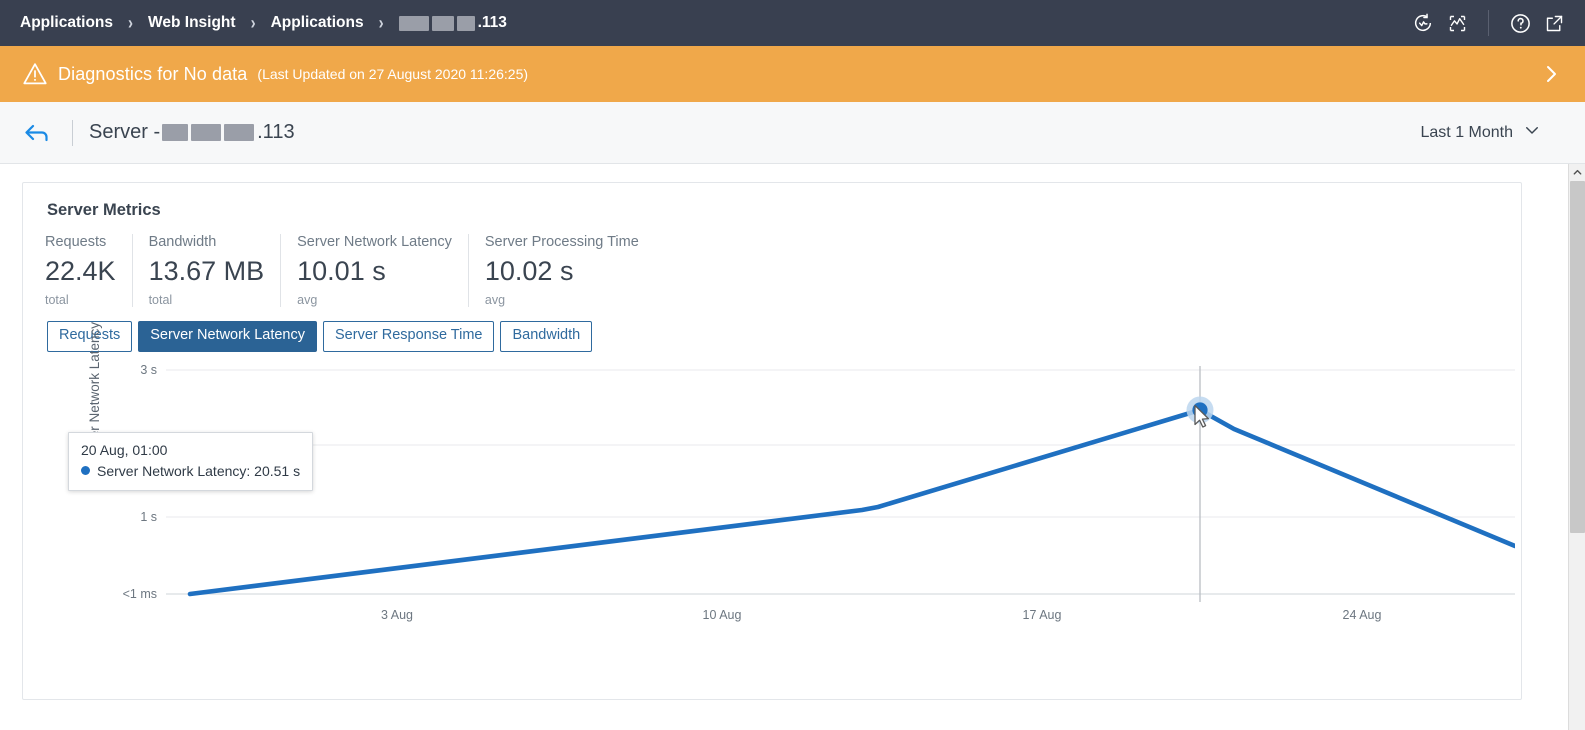  What do you see at coordinates (840, 619) in the screenshot?
I see `chart-x-axis: 3 Aug 10 Aug 17 Aug 24 Aug` at bounding box center [840, 619].